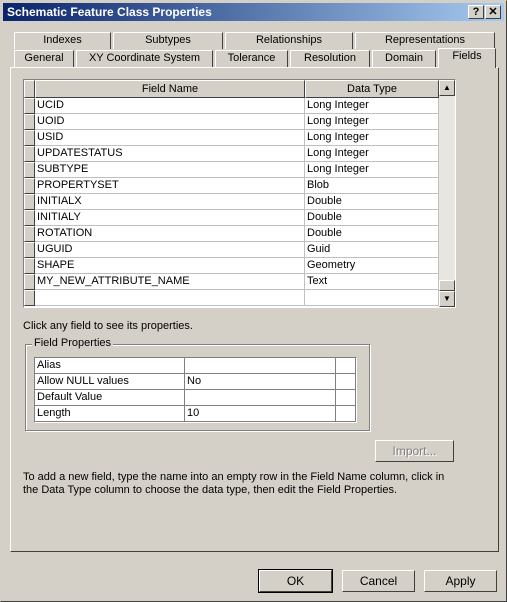 The height and width of the screenshot is (602, 507). I want to click on field-name-cell: UCID, so click(170, 106).